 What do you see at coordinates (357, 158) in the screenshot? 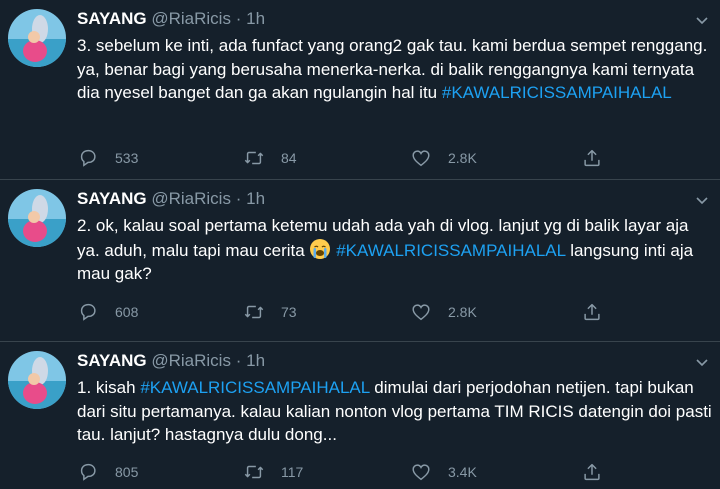
I see `tweet-actions: 533 84 2.8K` at bounding box center [357, 158].